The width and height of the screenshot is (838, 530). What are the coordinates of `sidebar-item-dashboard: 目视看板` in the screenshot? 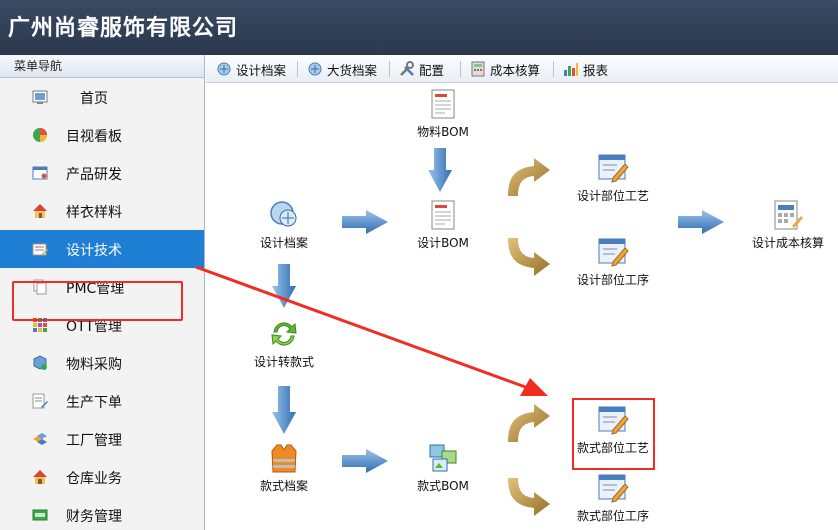 It's located at (102, 135).